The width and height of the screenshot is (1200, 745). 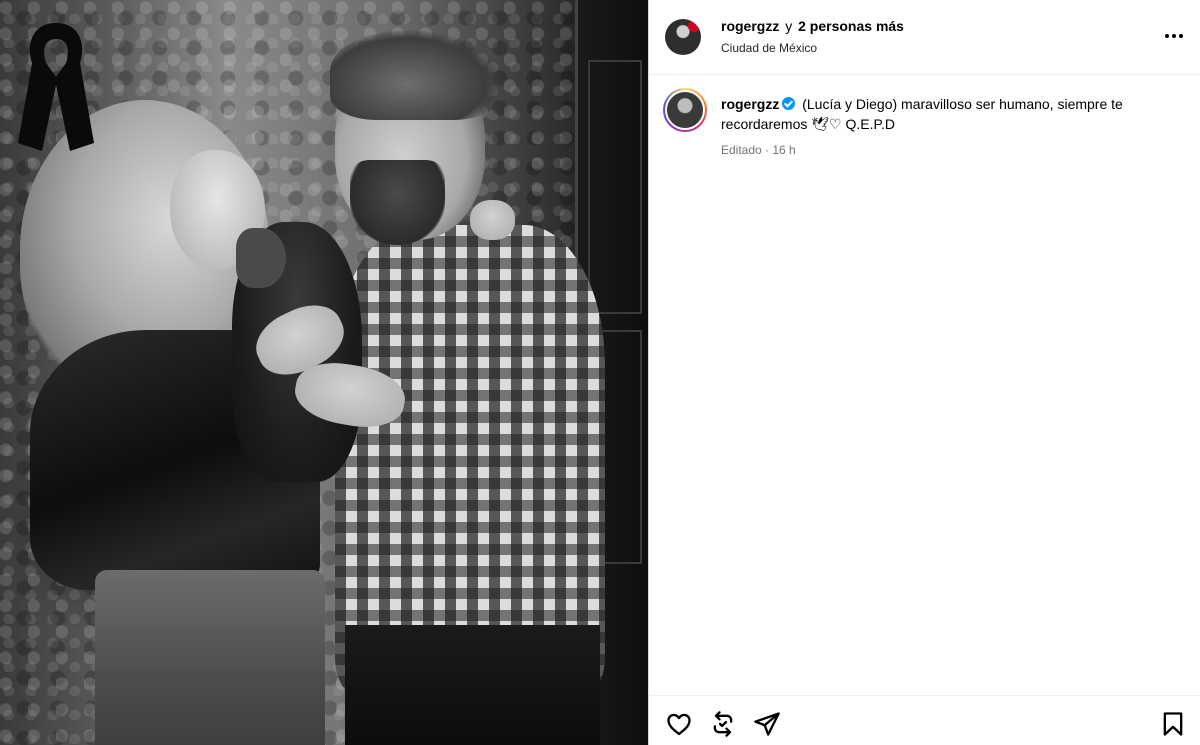 What do you see at coordinates (789, 26) in the screenshot?
I see `conjunction-text: y` at bounding box center [789, 26].